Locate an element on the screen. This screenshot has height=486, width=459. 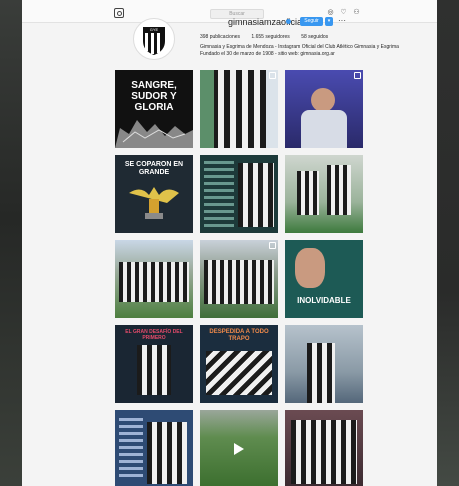
background-right is located at coordinates (448, 243).